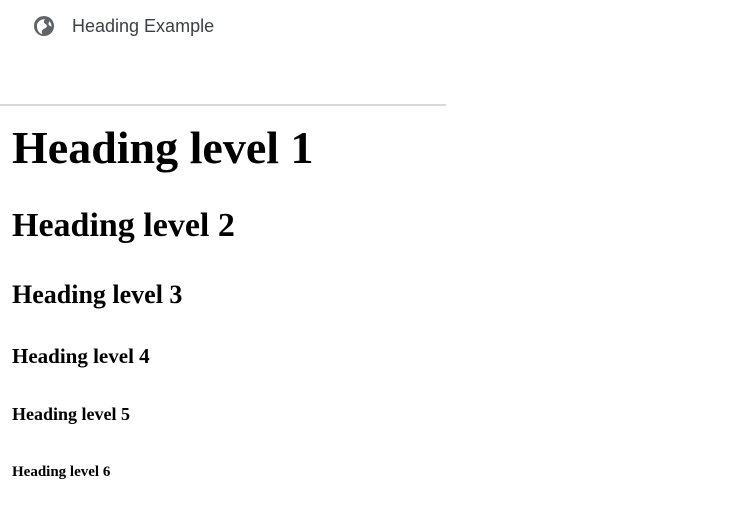 The image size is (729, 531). Describe the element at coordinates (71, 414) in the screenshot. I see `heading-level-5: Heading level 5` at that location.